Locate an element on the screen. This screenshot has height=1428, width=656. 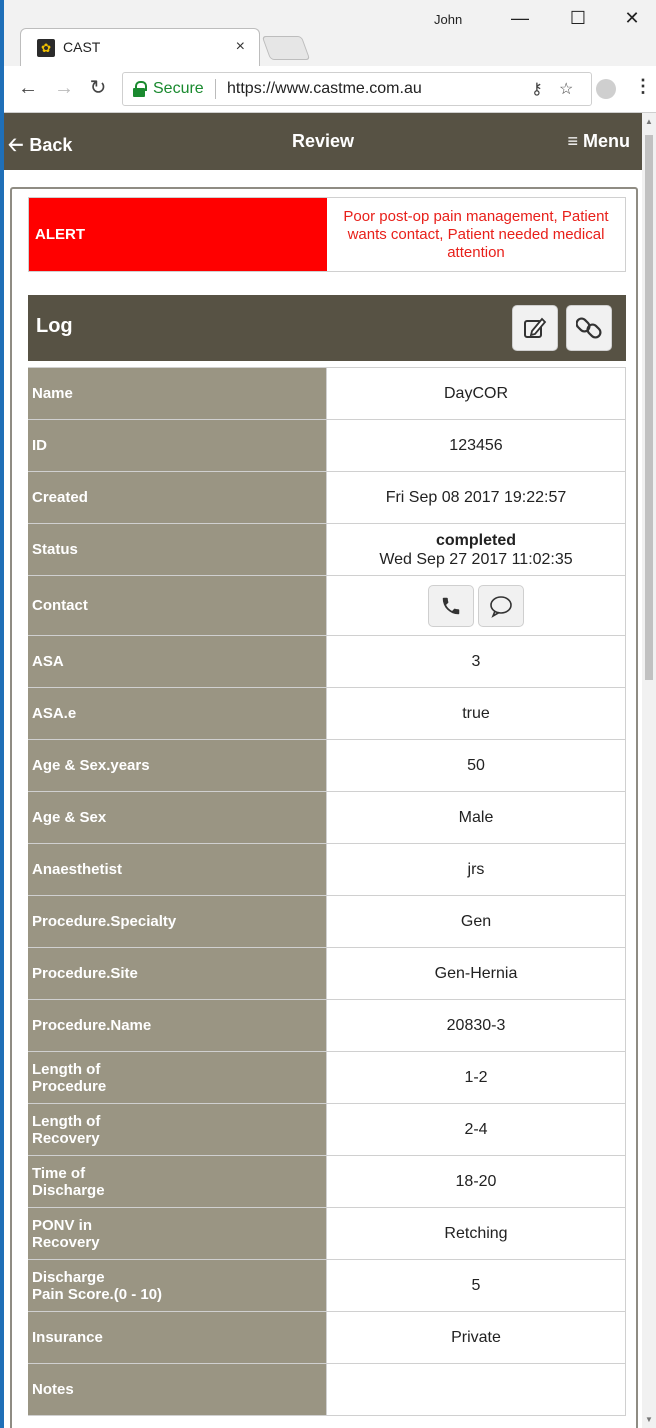
url-text: https://www.castme.com.au is located at coordinates (324, 89).